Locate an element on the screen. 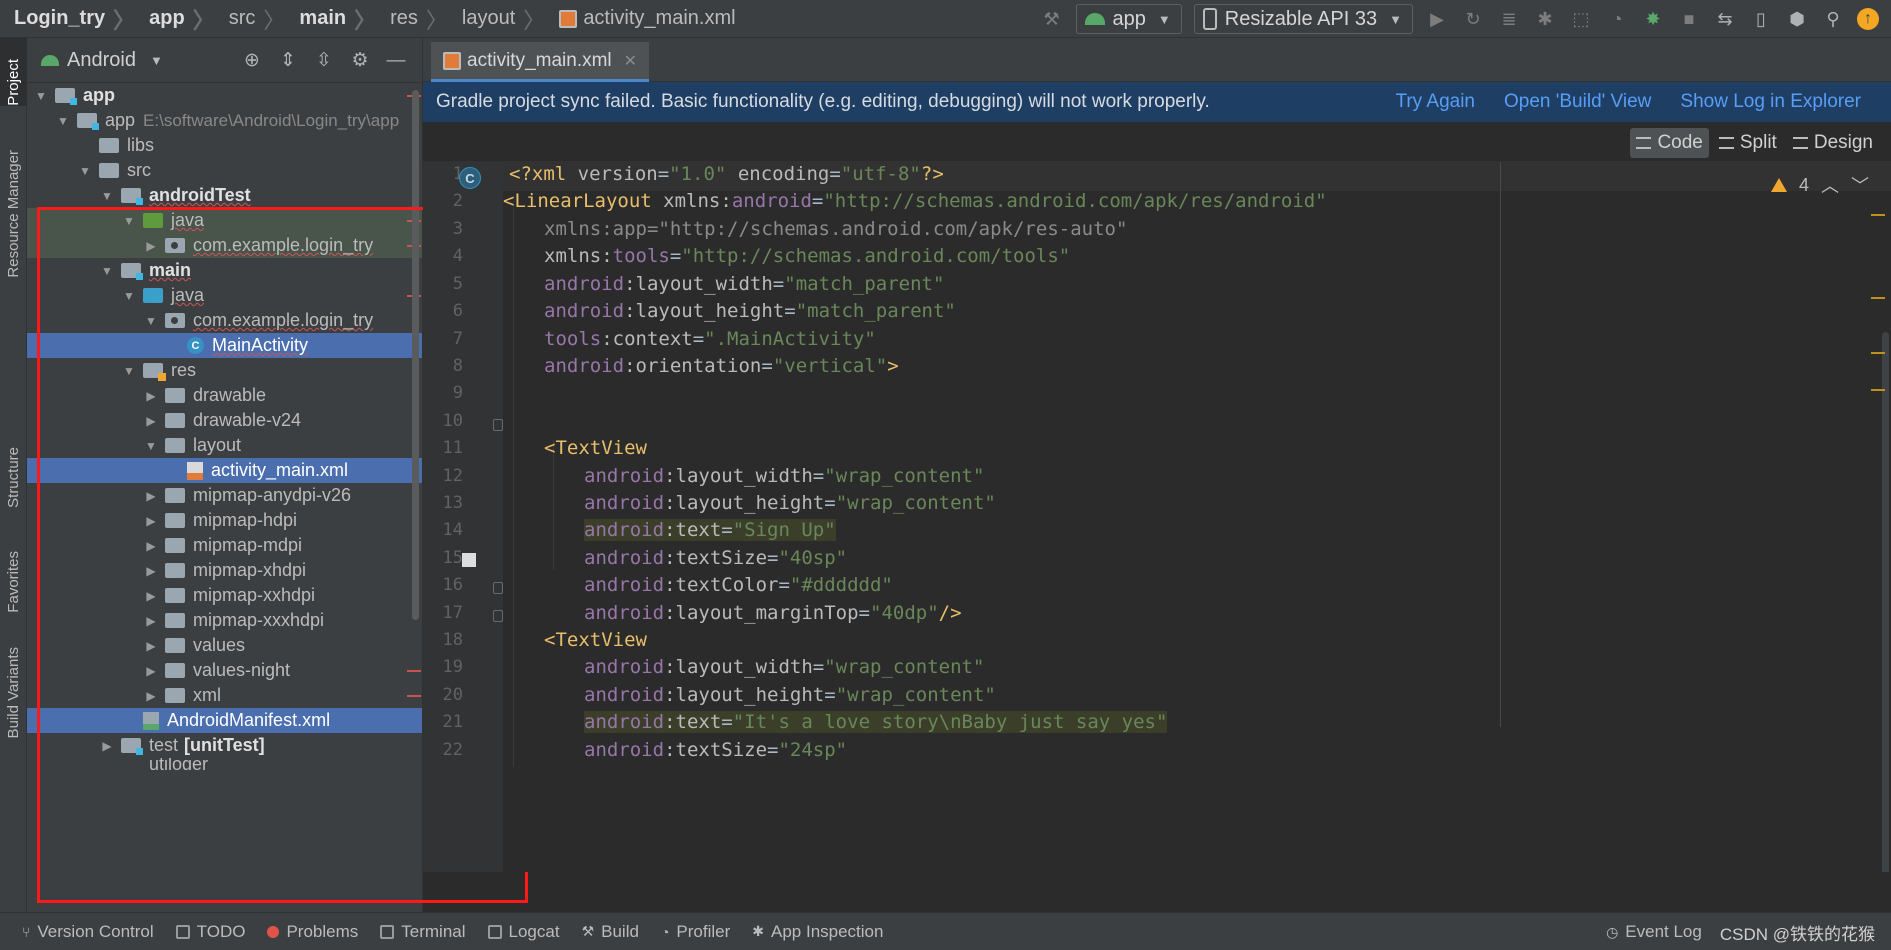 The image size is (1891, 950). class-gutter-icon: C is located at coordinates (470, 178).